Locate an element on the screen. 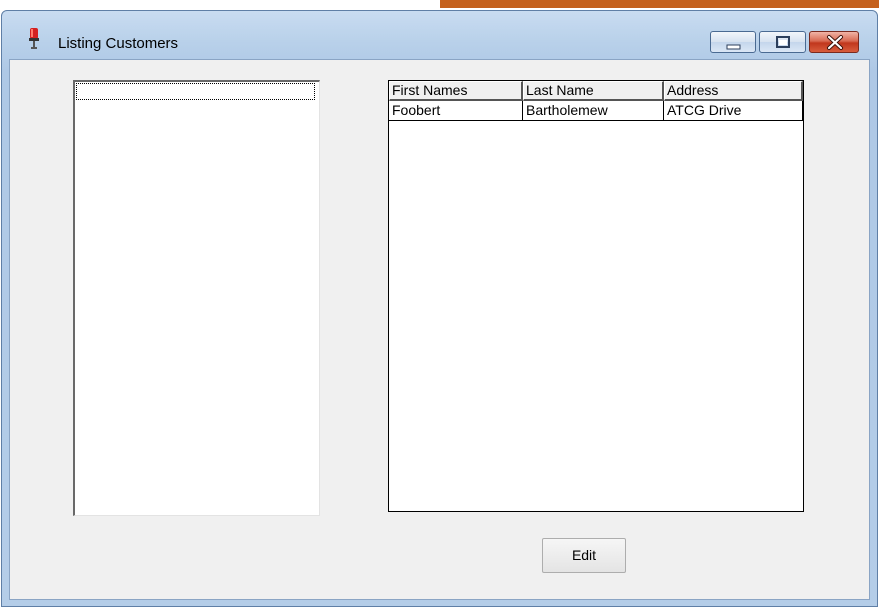  table-row: Foobert Bartholemew ATCG Drive is located at coordinates (596, 111).